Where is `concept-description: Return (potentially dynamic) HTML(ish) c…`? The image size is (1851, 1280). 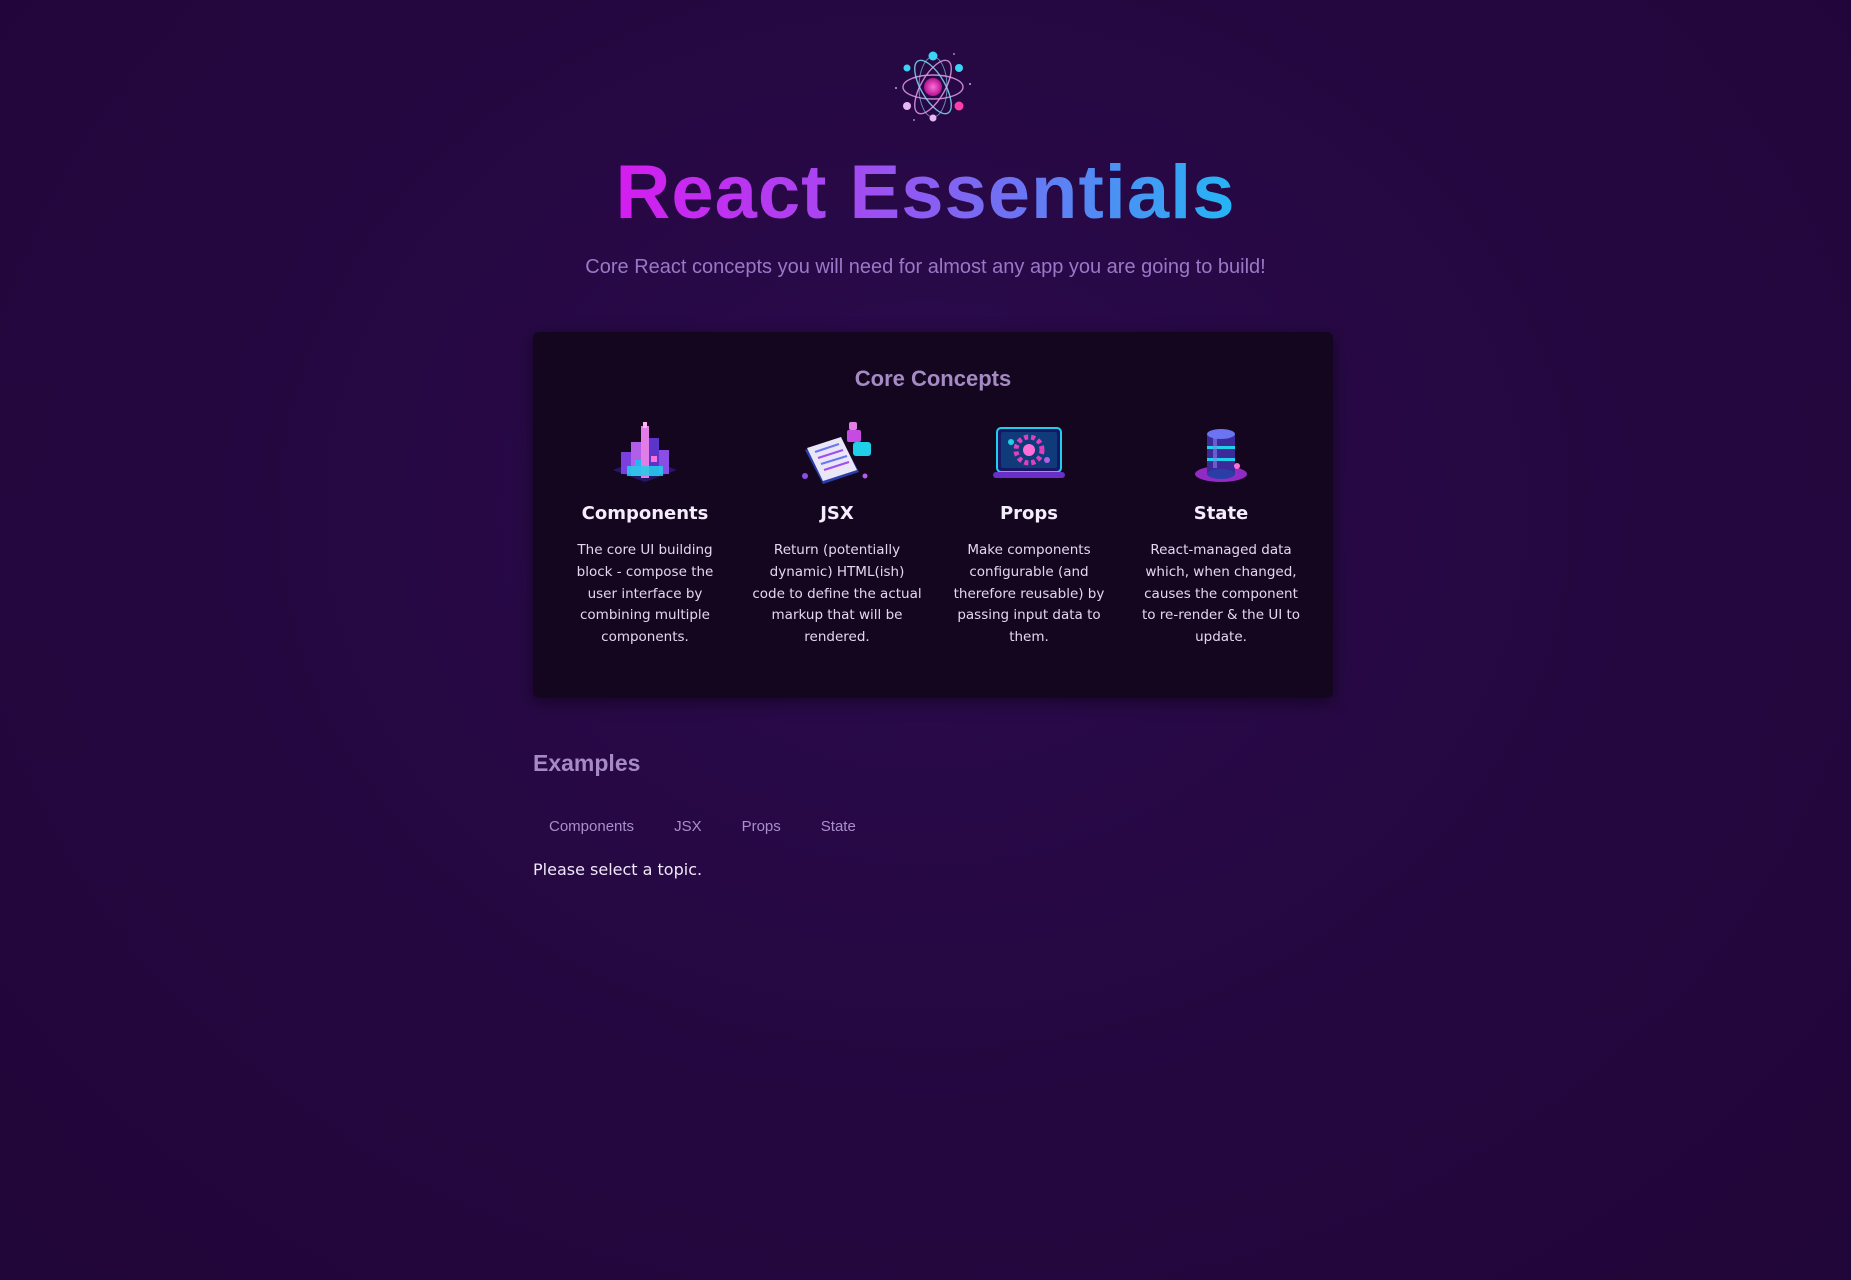
concept-description: Return (potentially dynamic) HTML(ish) c… is located at coordinates (837, 594).